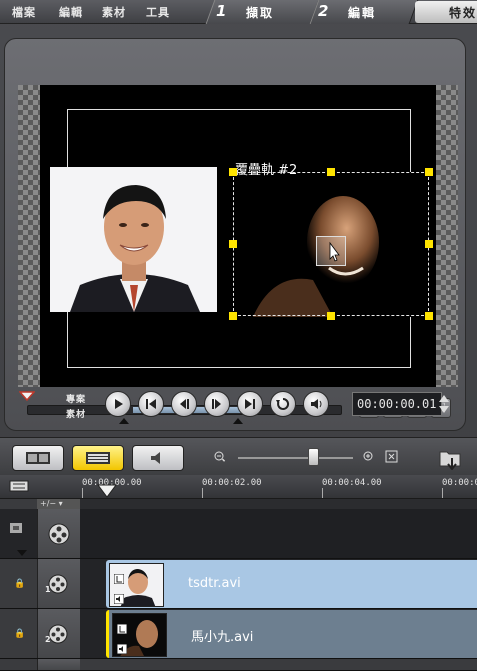  What do you see at coordinates (58, 583) in the screenshot?
I see `overlay-track-1-header` at bounding box center [58, 583].